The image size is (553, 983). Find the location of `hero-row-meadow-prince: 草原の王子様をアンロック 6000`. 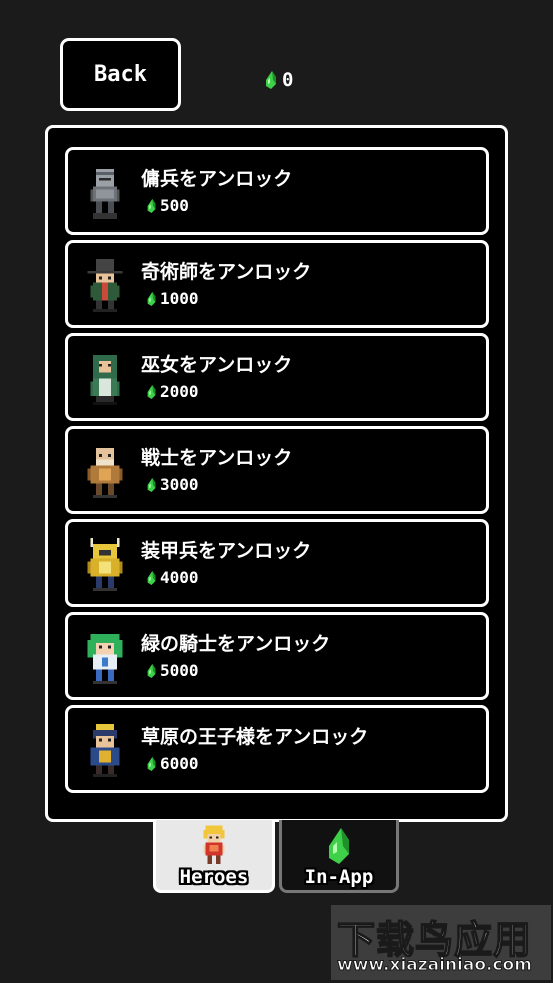

hero-row-meadow-prince: 草原の王子様をアンロック 6000 is located at coordinates (277, 749).